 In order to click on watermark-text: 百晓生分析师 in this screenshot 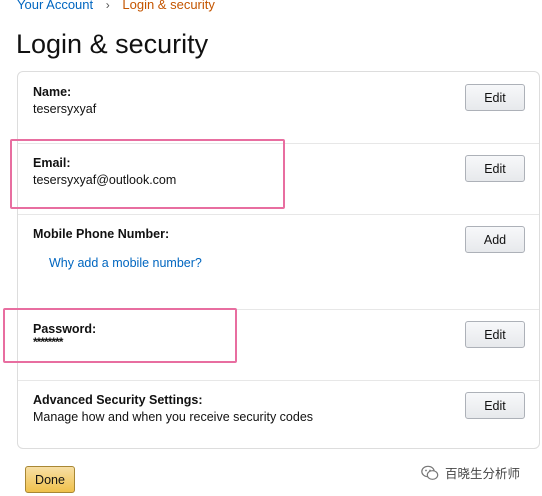, I will do `click(483, 473)`.